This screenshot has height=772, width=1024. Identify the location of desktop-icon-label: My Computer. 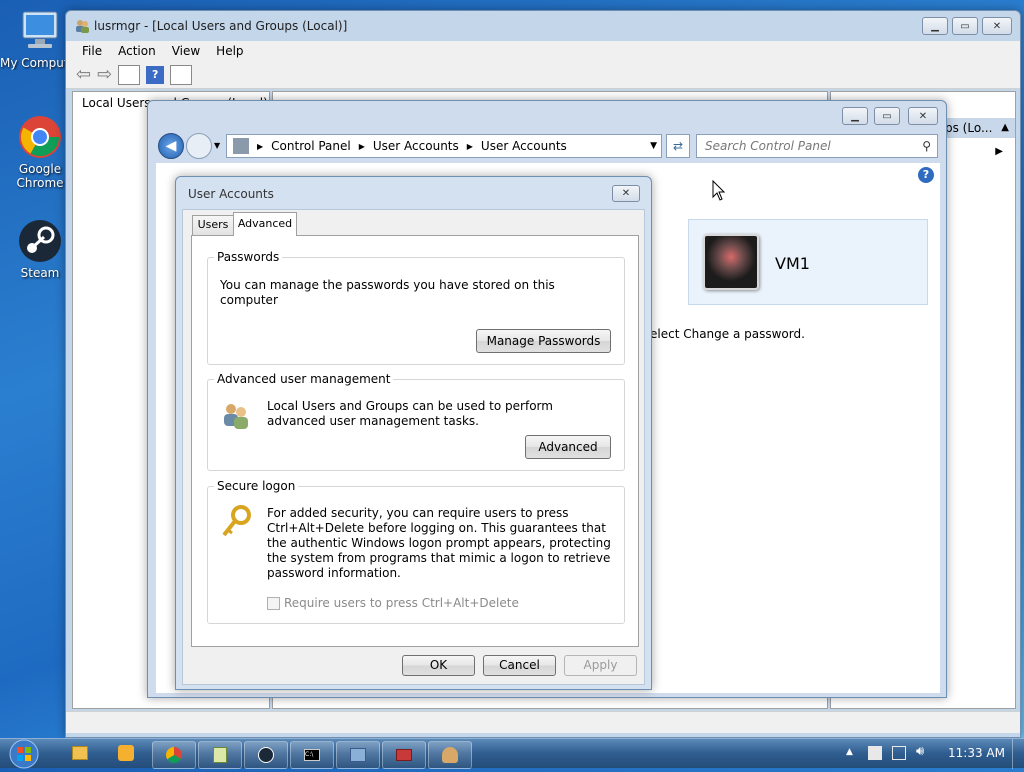
(33, 63).